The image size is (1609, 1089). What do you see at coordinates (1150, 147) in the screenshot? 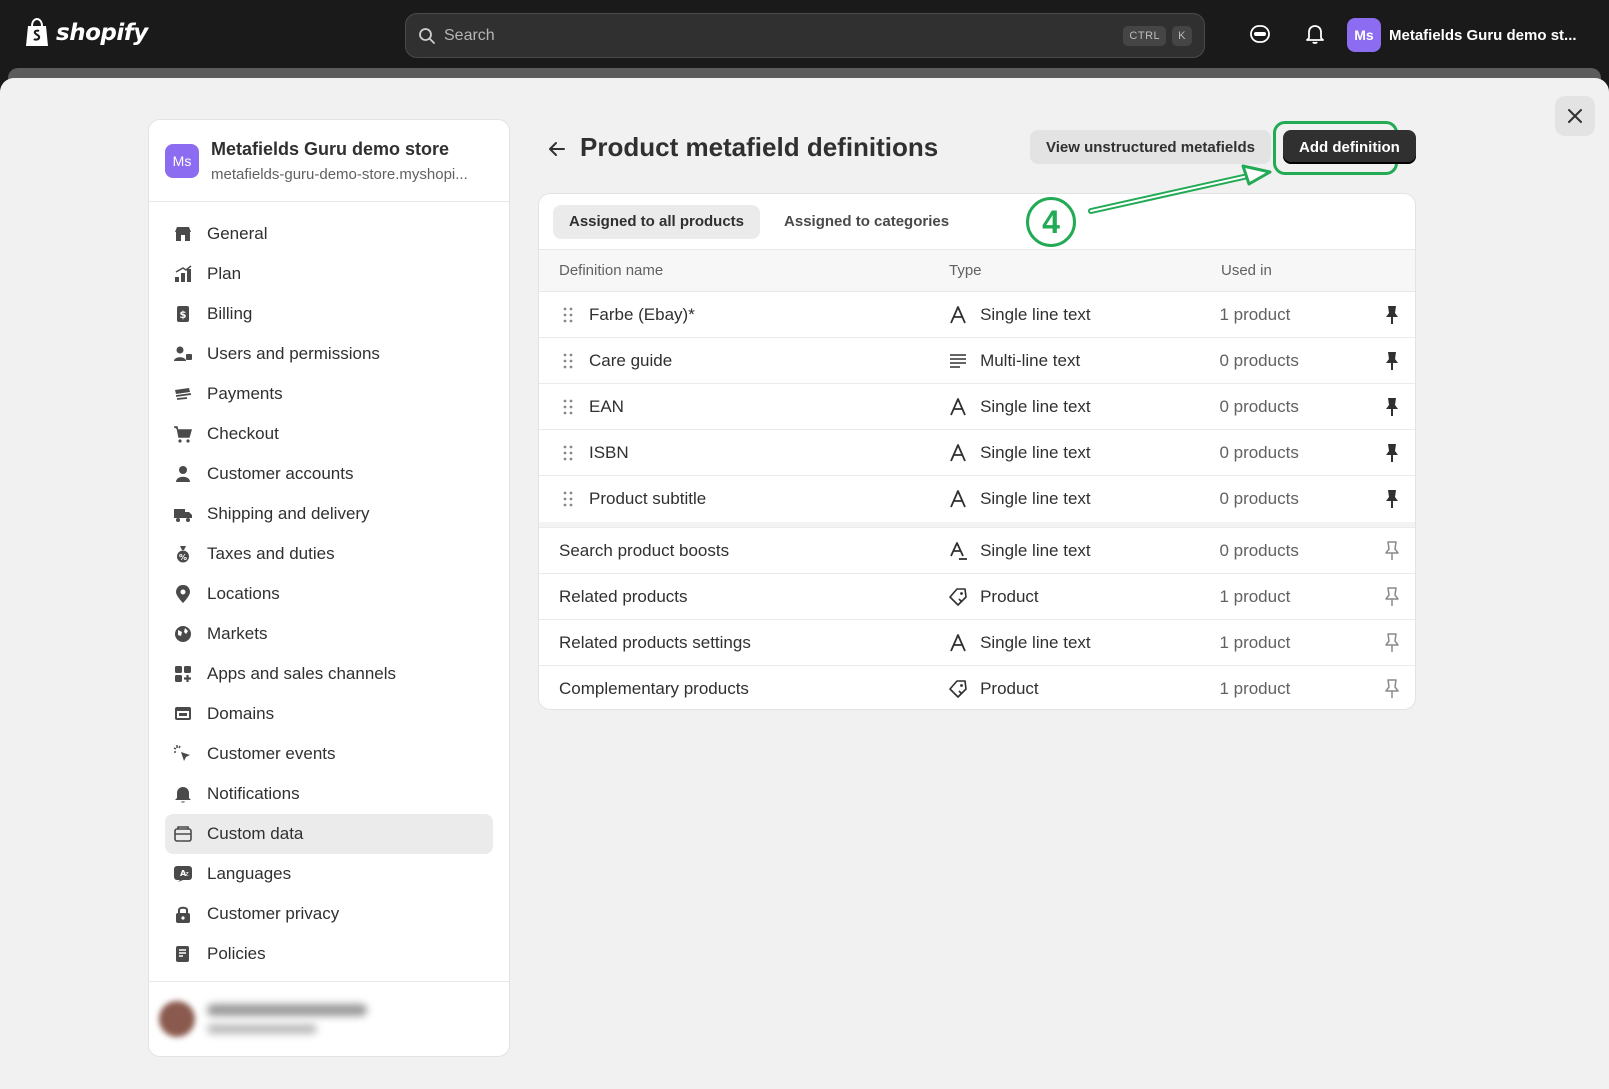
I see `view-unstructured-metafields-button: View unstructured metafields` at bounding box center [1150, 147].